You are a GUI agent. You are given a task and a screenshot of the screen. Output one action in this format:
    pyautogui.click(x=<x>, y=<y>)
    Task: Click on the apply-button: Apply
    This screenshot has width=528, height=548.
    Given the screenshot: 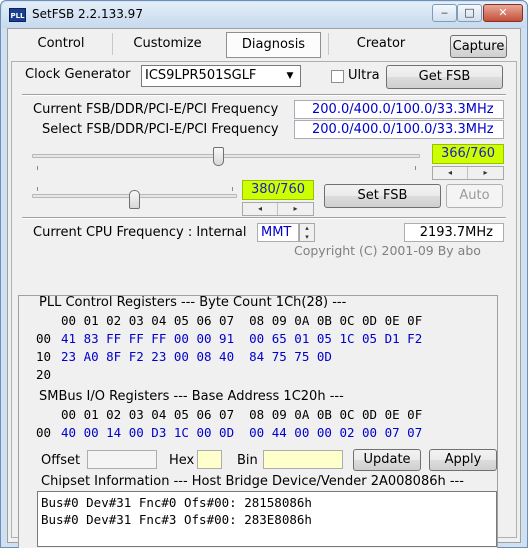 What is the action you would take?
    pyautogui.click(x=463, y=460)
    